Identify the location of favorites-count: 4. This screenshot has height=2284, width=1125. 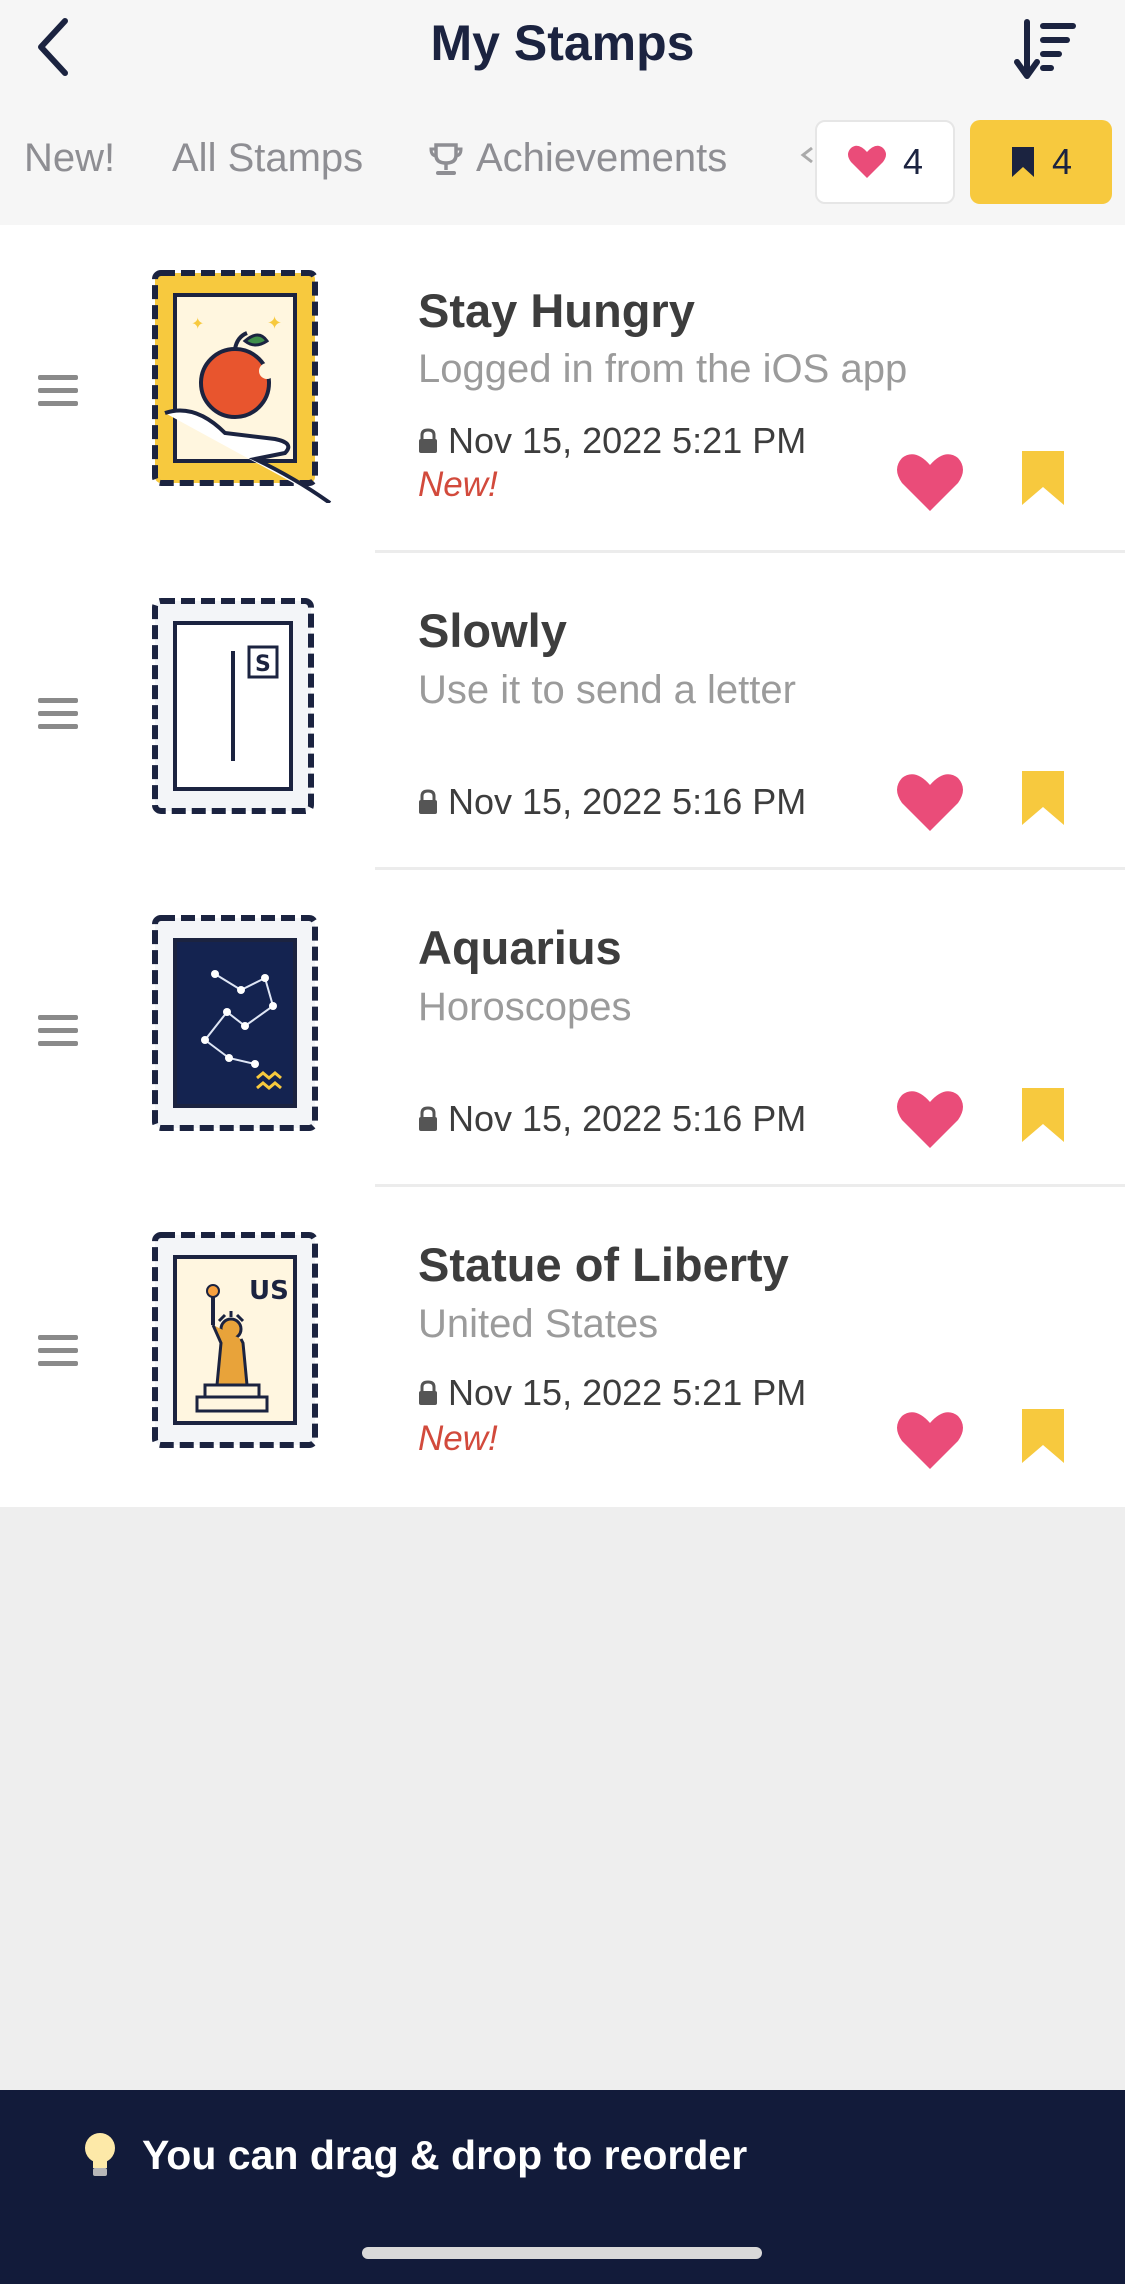
(913, 161).